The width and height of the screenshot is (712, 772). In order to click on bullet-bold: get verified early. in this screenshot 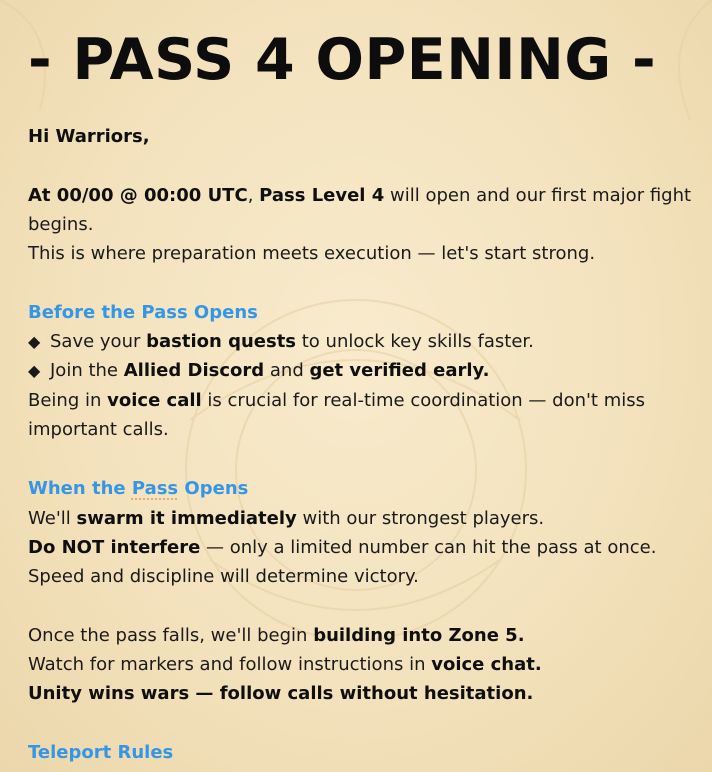, I will do `click(399, 370)`.